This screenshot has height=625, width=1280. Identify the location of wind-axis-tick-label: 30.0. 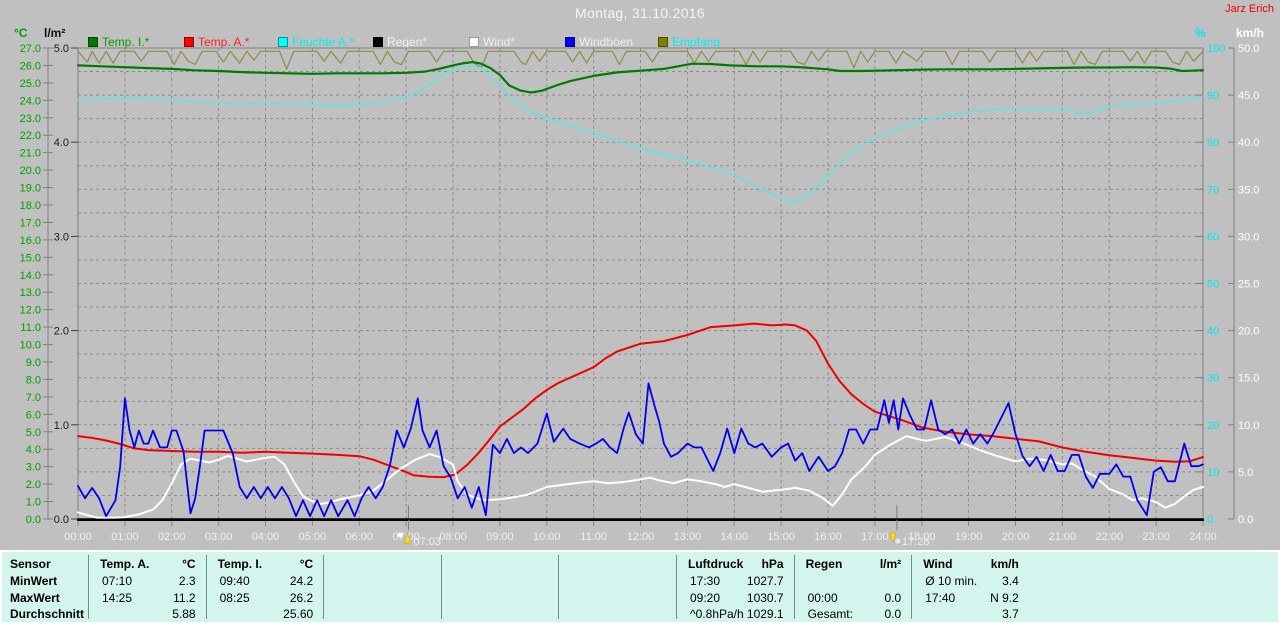
(1248, 237).